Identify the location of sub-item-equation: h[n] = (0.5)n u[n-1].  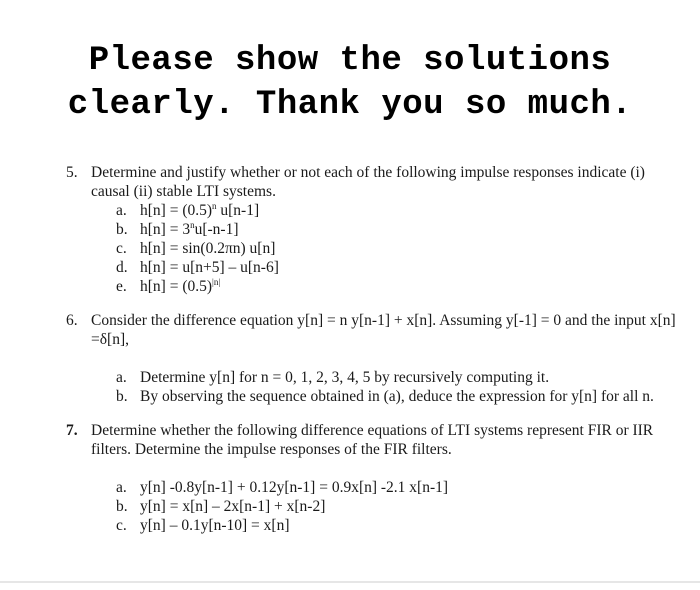
(199, 210).